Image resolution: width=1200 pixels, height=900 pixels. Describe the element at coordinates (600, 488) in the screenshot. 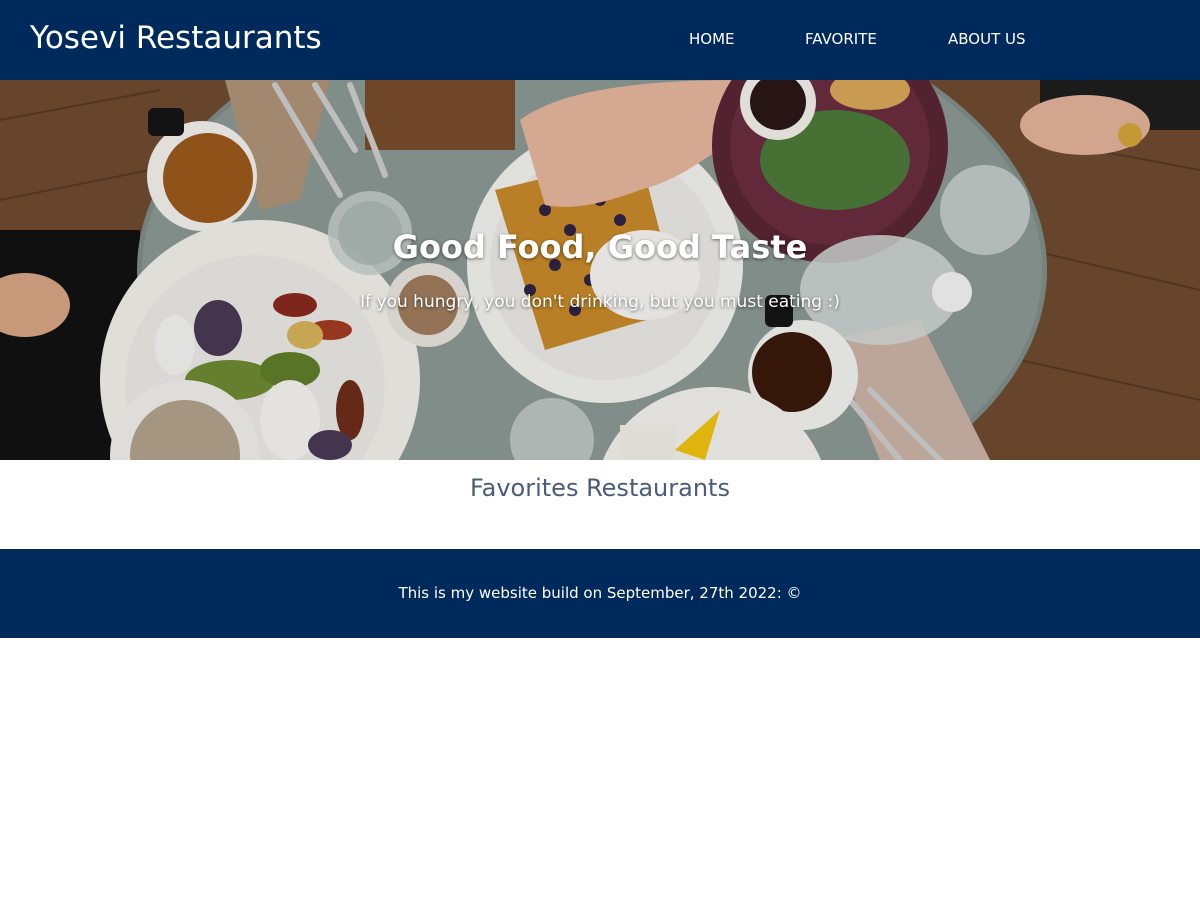

I see `favorites-section-title: Favorites Restaurants` at that location.